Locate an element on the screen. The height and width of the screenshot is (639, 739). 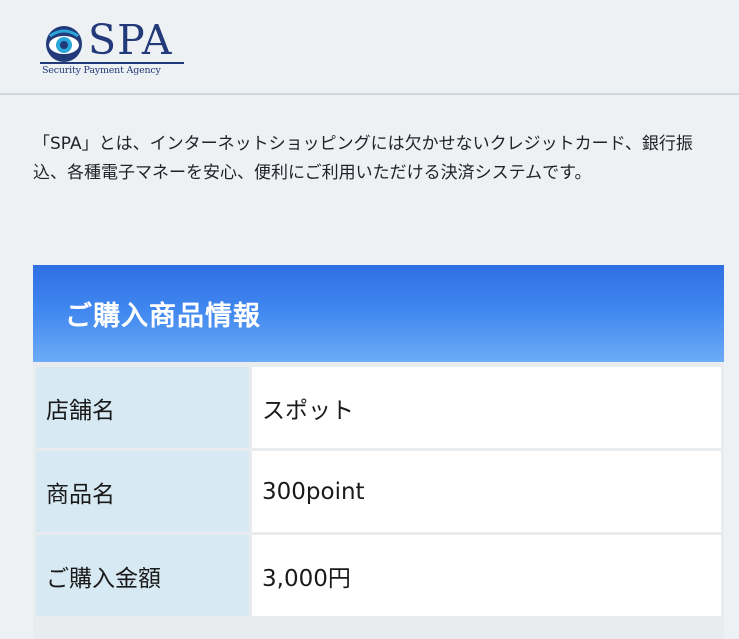
store-name-label: 店舗名 is located at coordinates (142, 407).